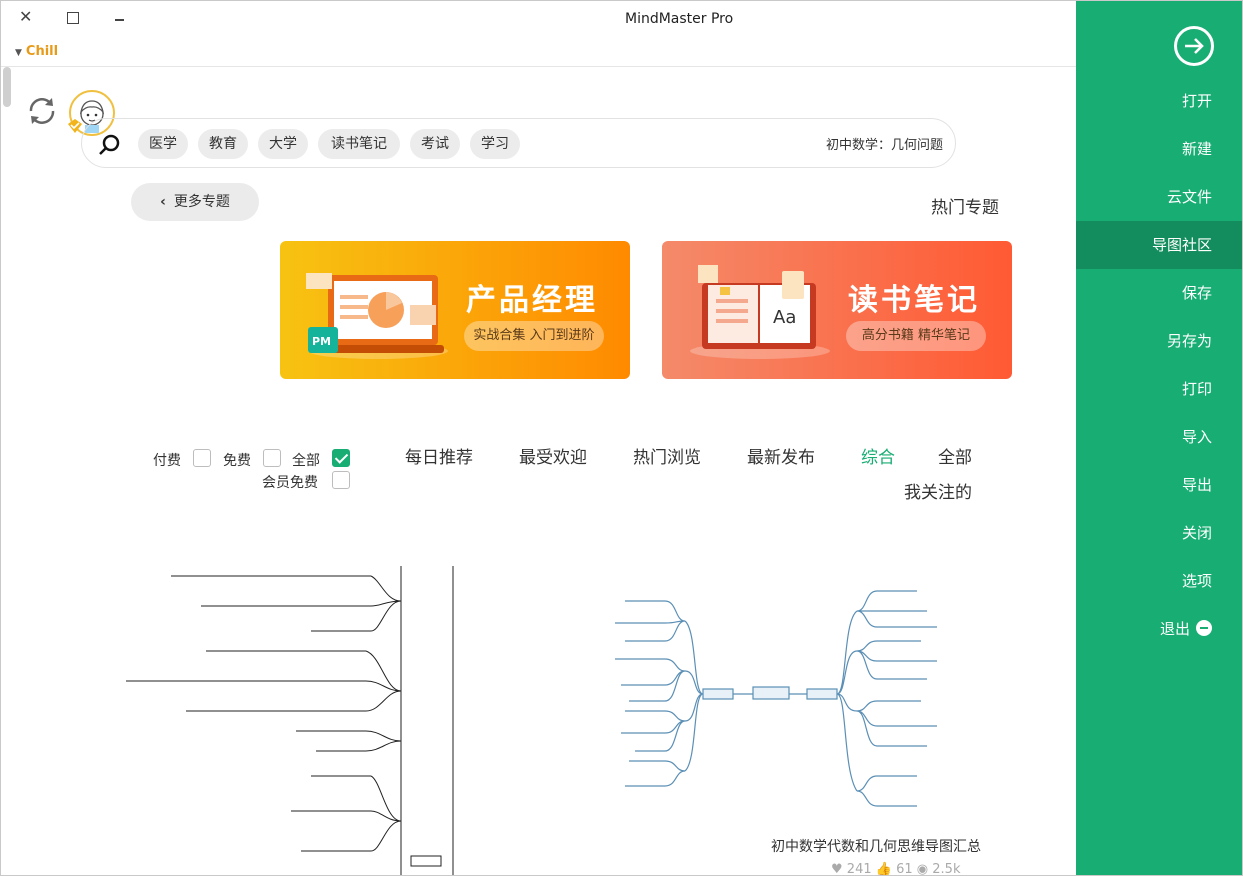  Describe the element at coordinates (938, 490) in the screenshot. I see `tab-following: 我关注的` at that location.